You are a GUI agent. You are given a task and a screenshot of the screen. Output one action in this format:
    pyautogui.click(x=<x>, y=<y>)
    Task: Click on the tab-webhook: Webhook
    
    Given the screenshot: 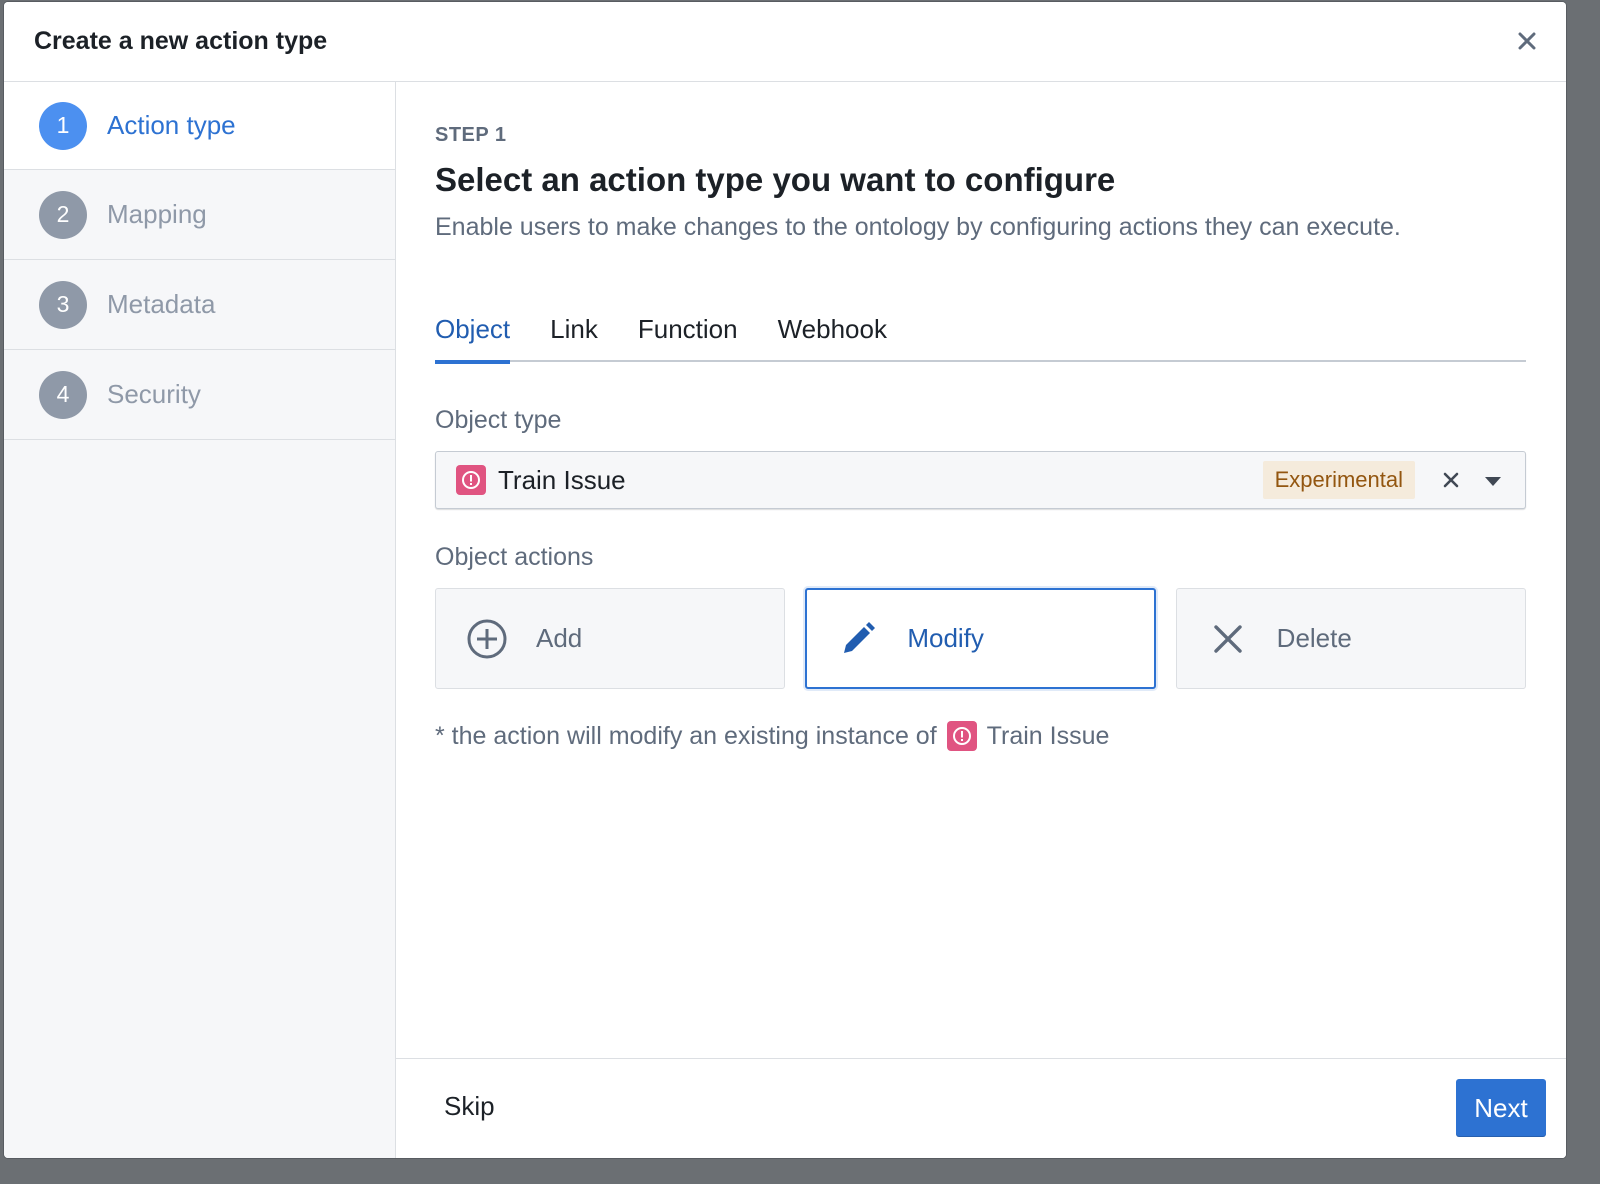 What is the action you would take?
    pyautogui.click(x=832, y=338)
    